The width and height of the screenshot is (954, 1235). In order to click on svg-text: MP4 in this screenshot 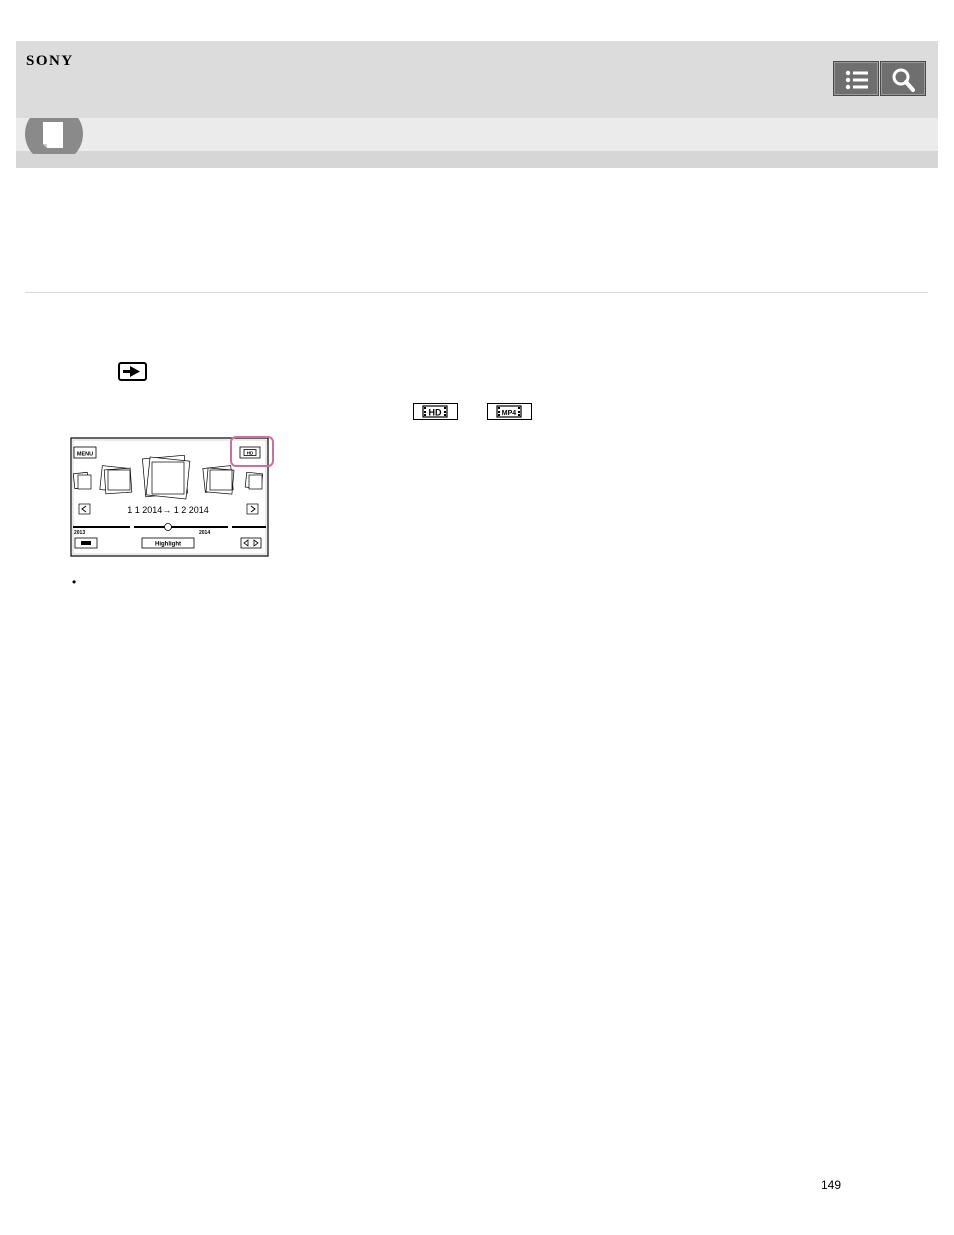, I will do `click(509, 413)`.